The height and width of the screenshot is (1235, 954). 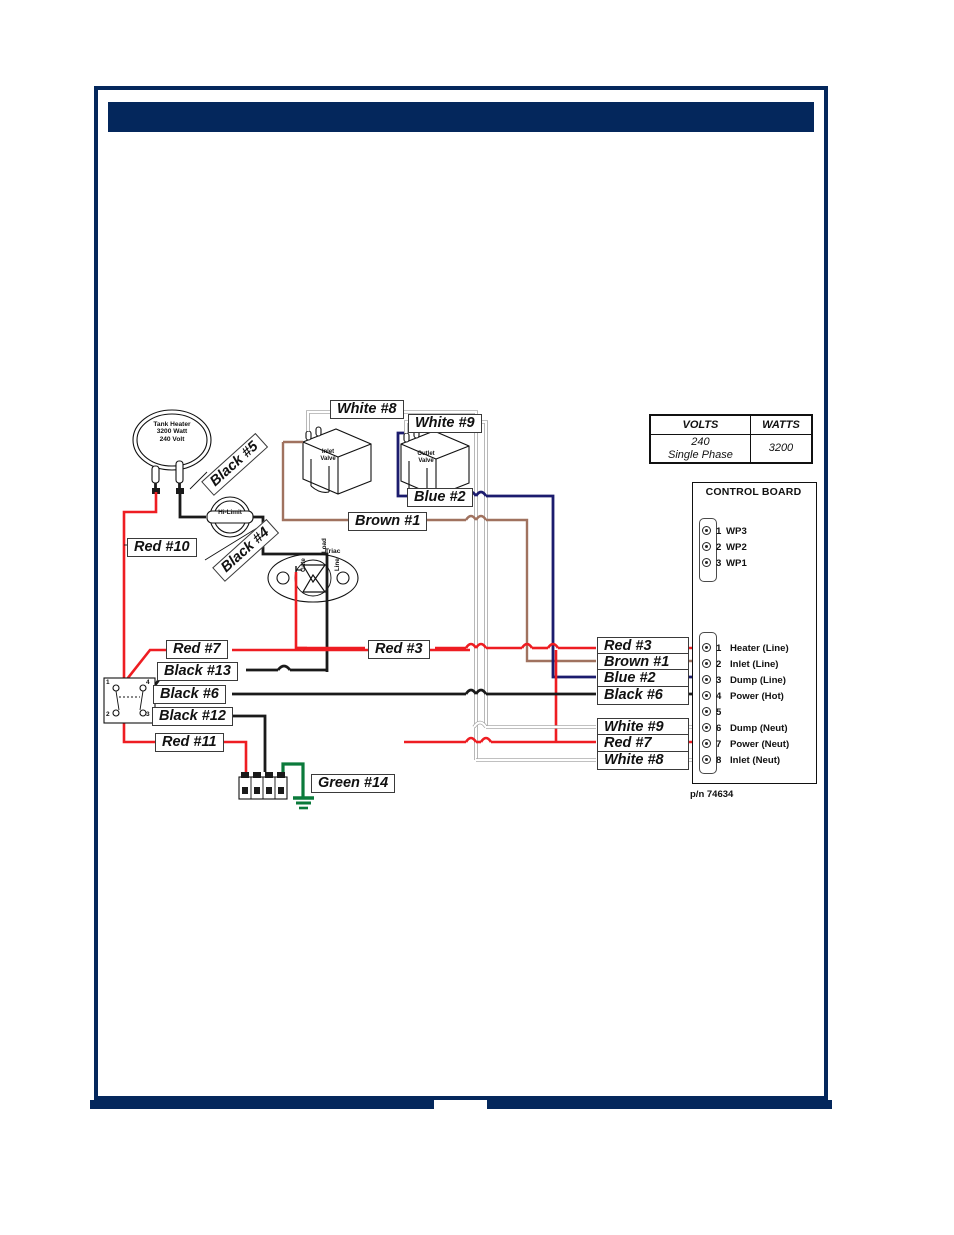 What do you see at coordinates (736, 547) in the screenshot?
I see `cb-top-label-2: WP2` at bounding box center [736, 547].